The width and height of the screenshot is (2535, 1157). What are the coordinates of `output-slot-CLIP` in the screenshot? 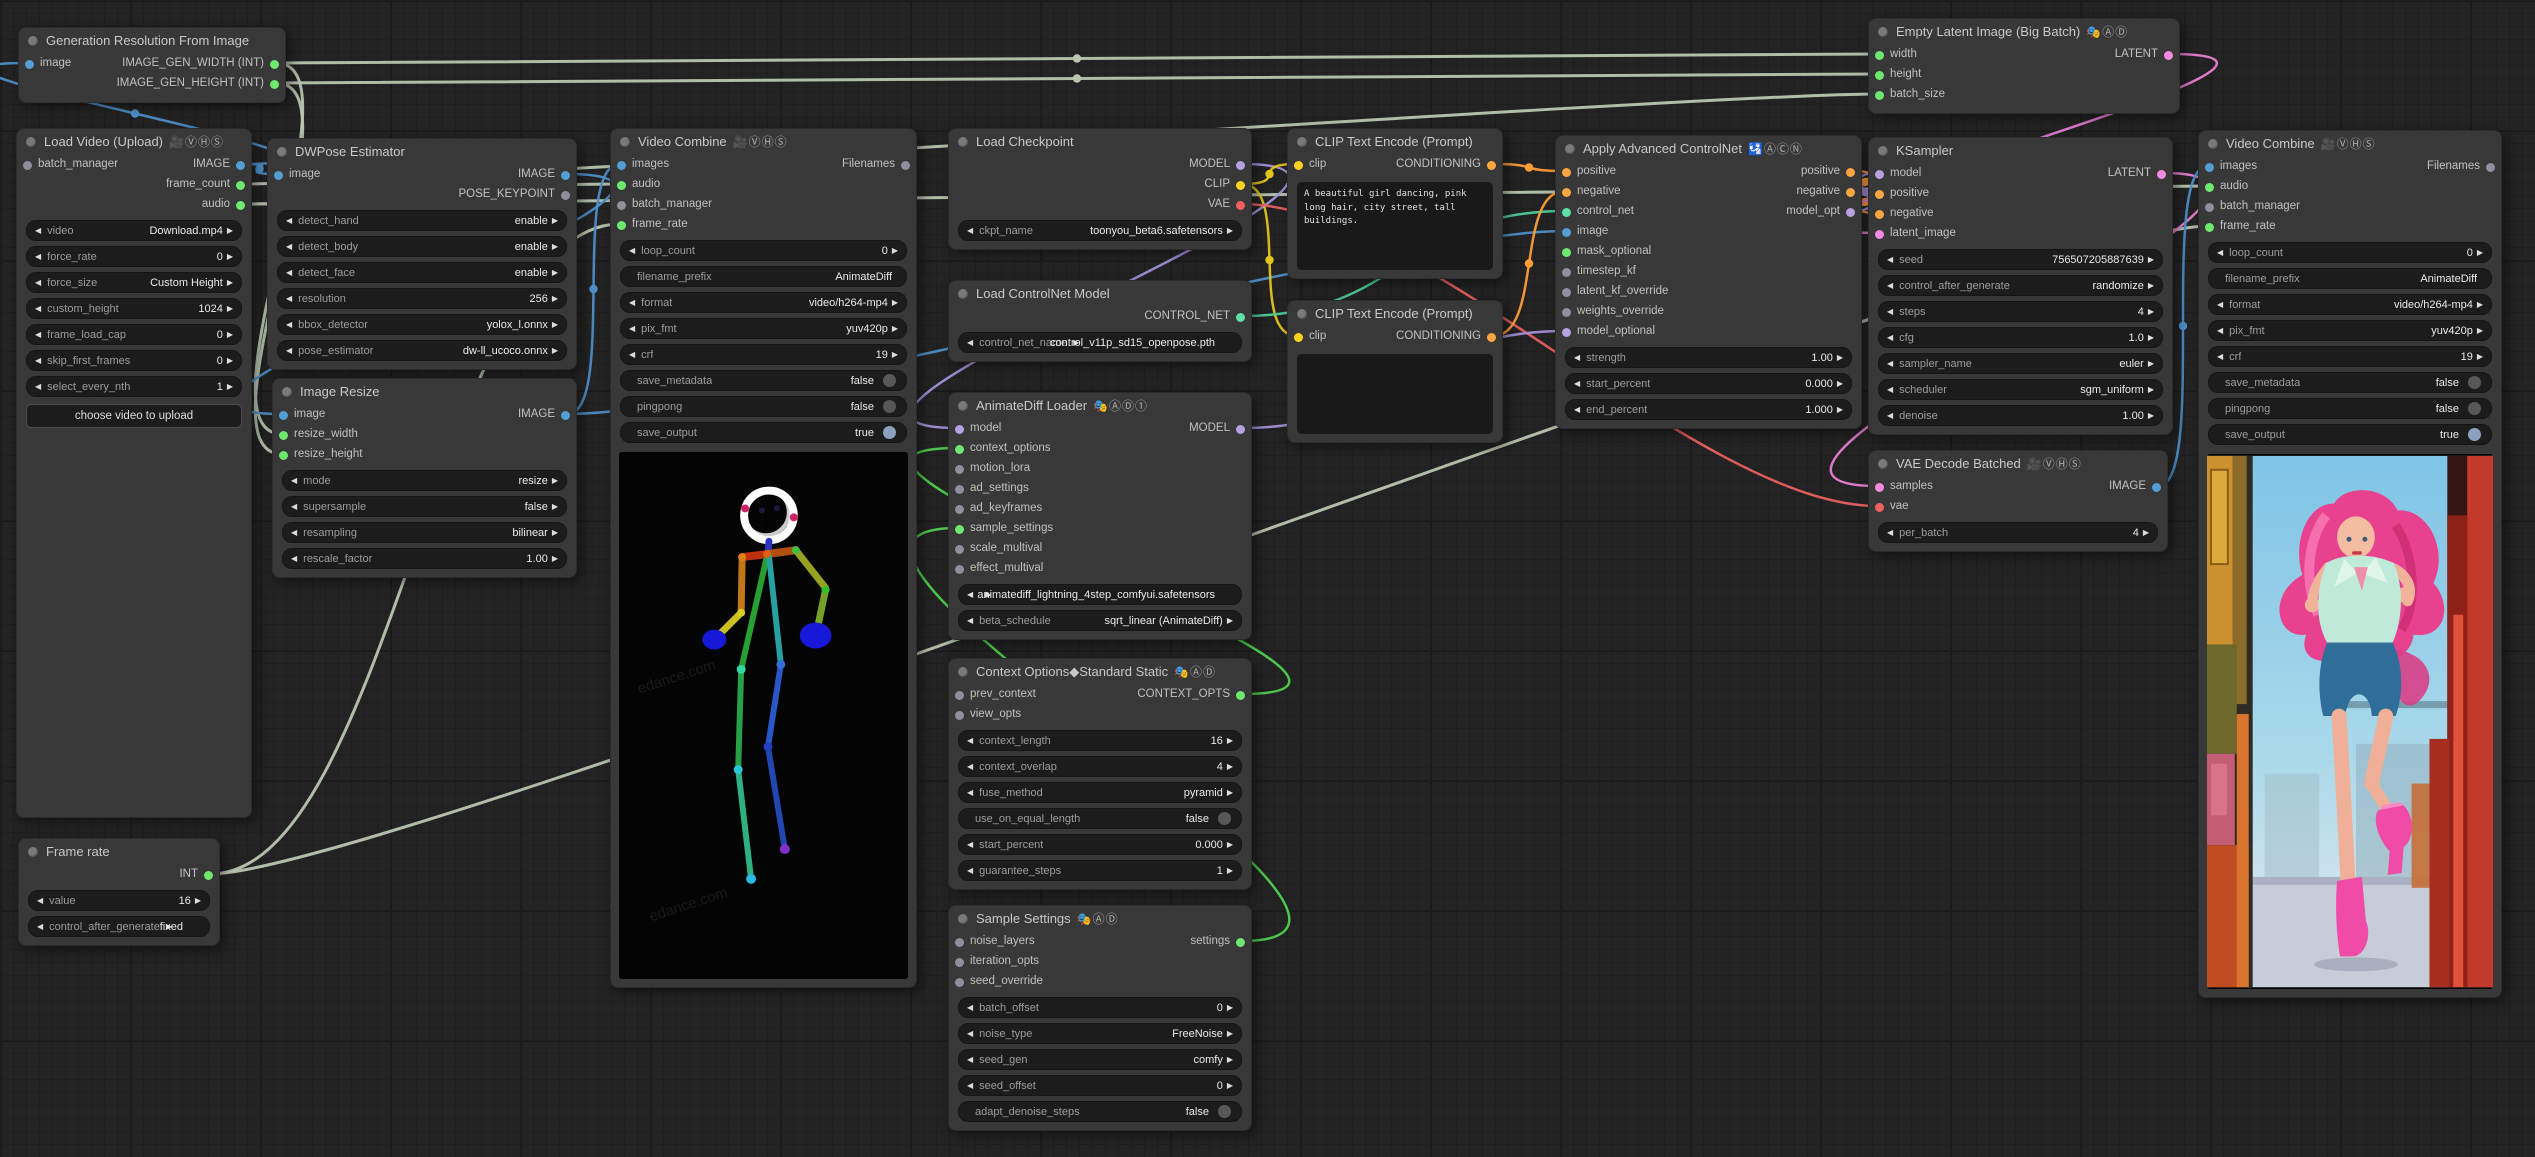 It's located at (1240, 185).